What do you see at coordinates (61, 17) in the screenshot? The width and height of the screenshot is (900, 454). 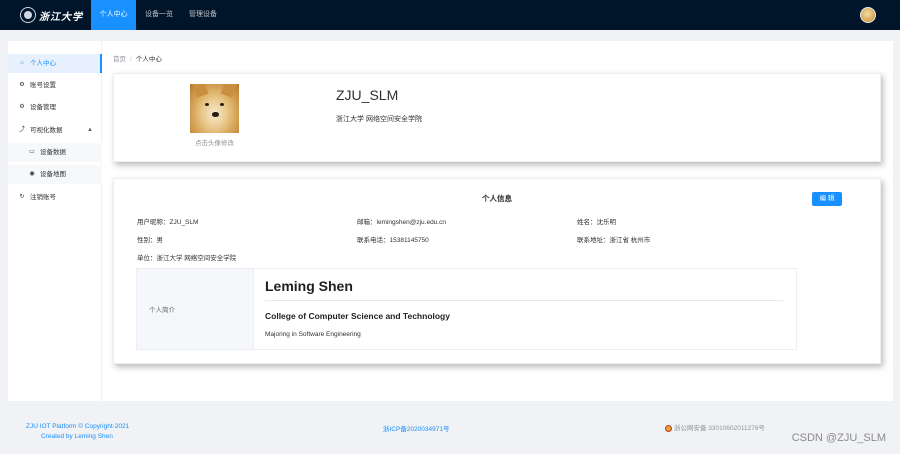 I see `logo-text: 浙江大学` at bounding box center [61, 17].